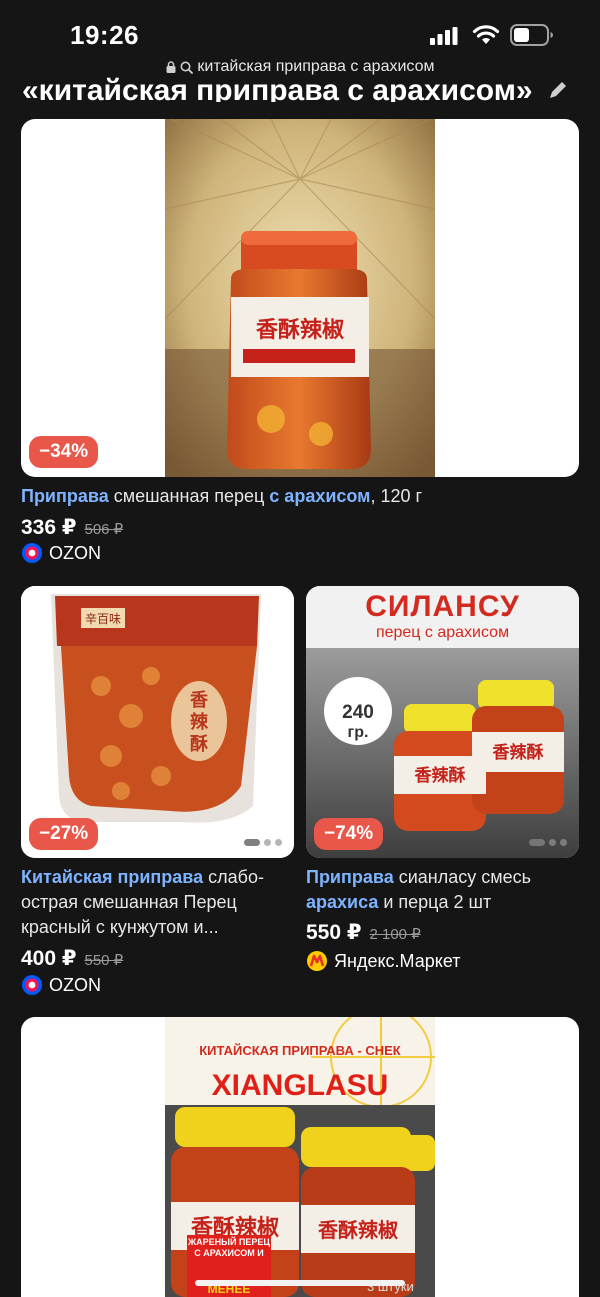 This screenshot has width=600, height=1297. I want to click on product-price-row: 336 ₽ 506 ₽, so click(72, 527).